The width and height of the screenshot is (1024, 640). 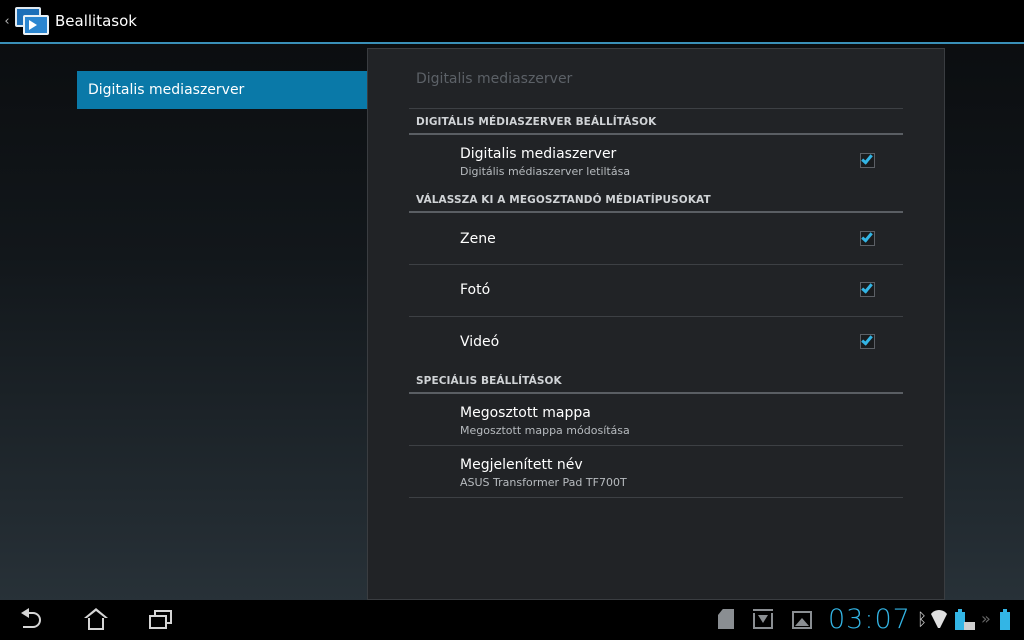 What do you see at coordinates (869, 619) in the screenshot?
I see `clock: 03:07` at bounding box center [869, 619].